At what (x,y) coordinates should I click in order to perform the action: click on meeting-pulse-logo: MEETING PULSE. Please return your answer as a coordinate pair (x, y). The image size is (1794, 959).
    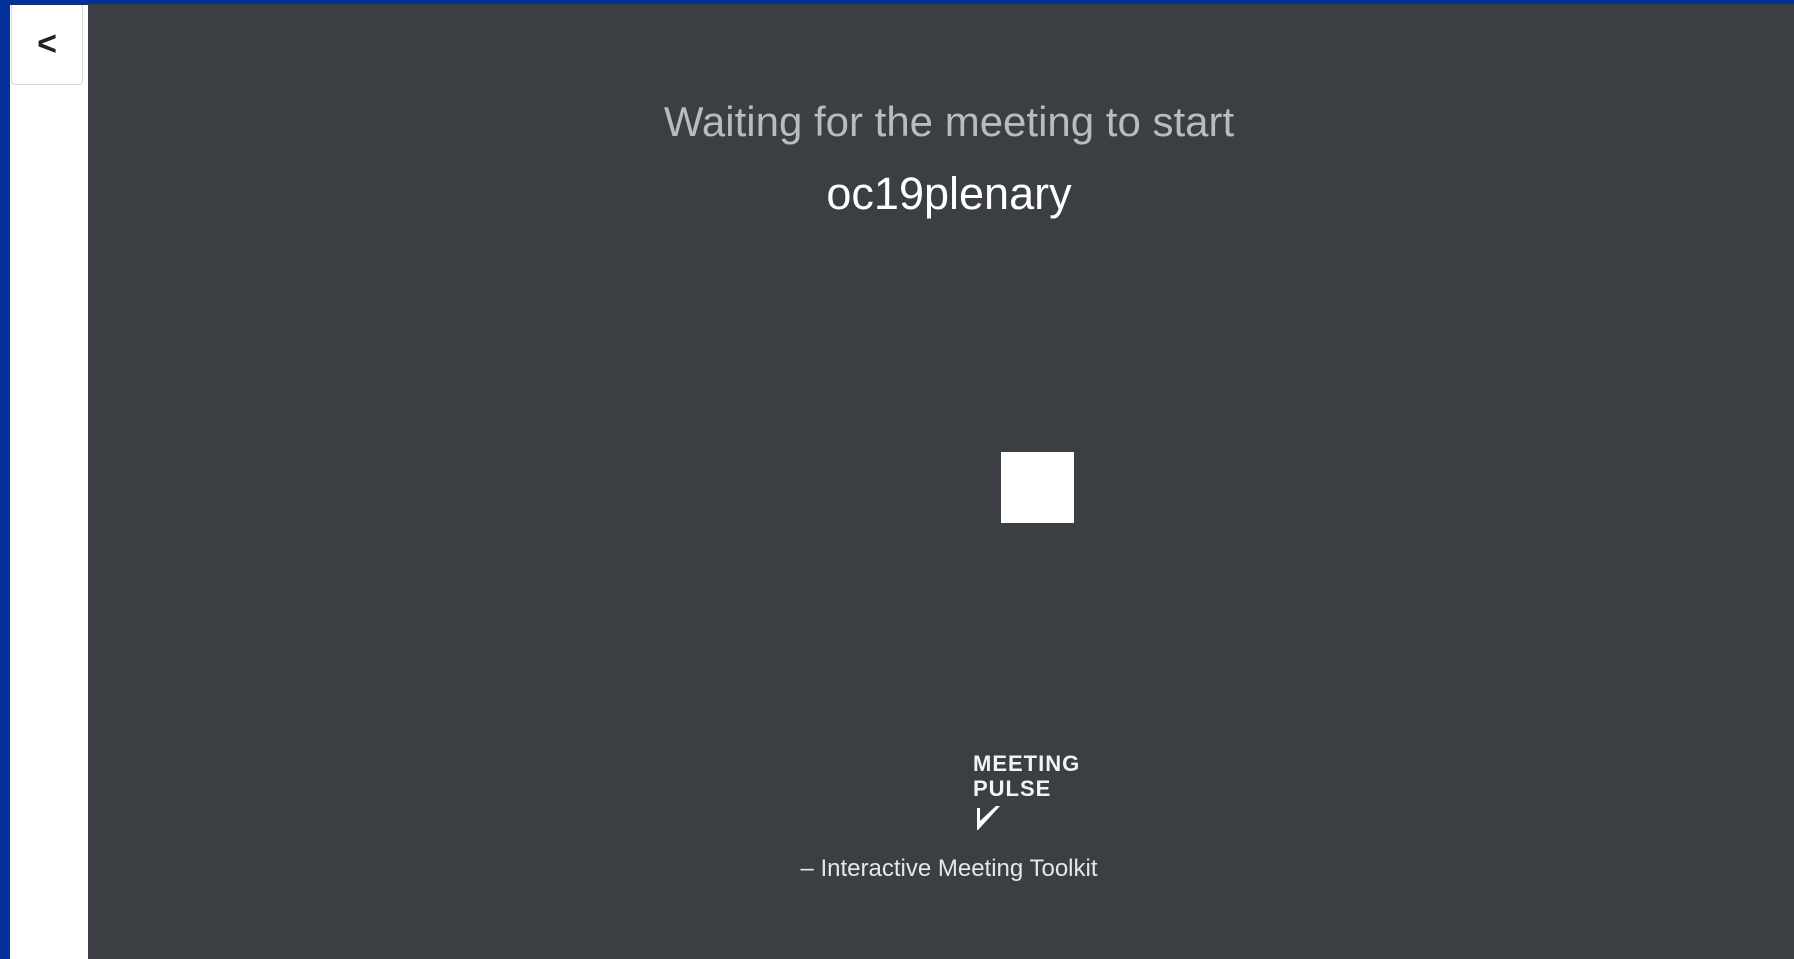
    Looking at the image, I should click on (1043, 776).